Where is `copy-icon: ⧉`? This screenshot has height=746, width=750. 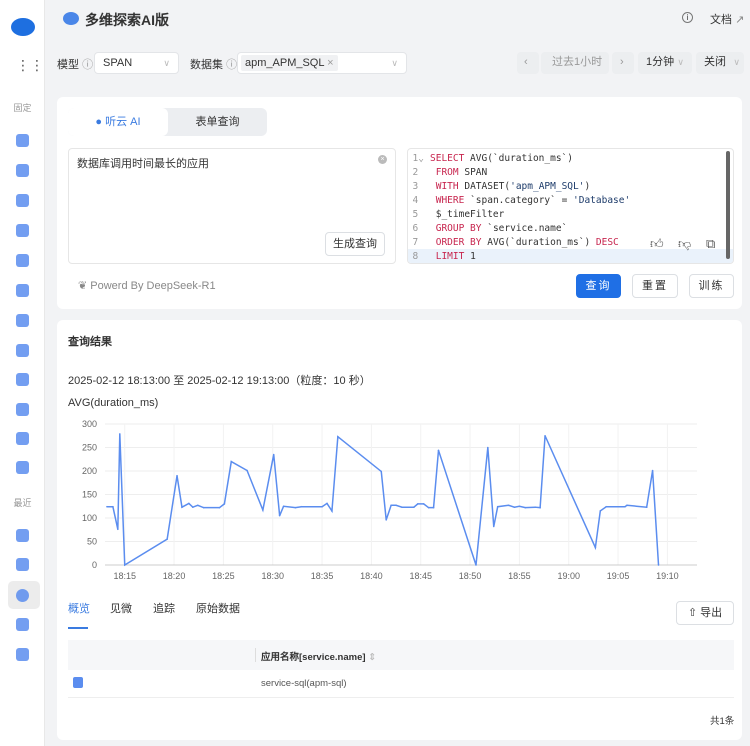 copy-icon: ⧉ is located at coordinates (710, 244).